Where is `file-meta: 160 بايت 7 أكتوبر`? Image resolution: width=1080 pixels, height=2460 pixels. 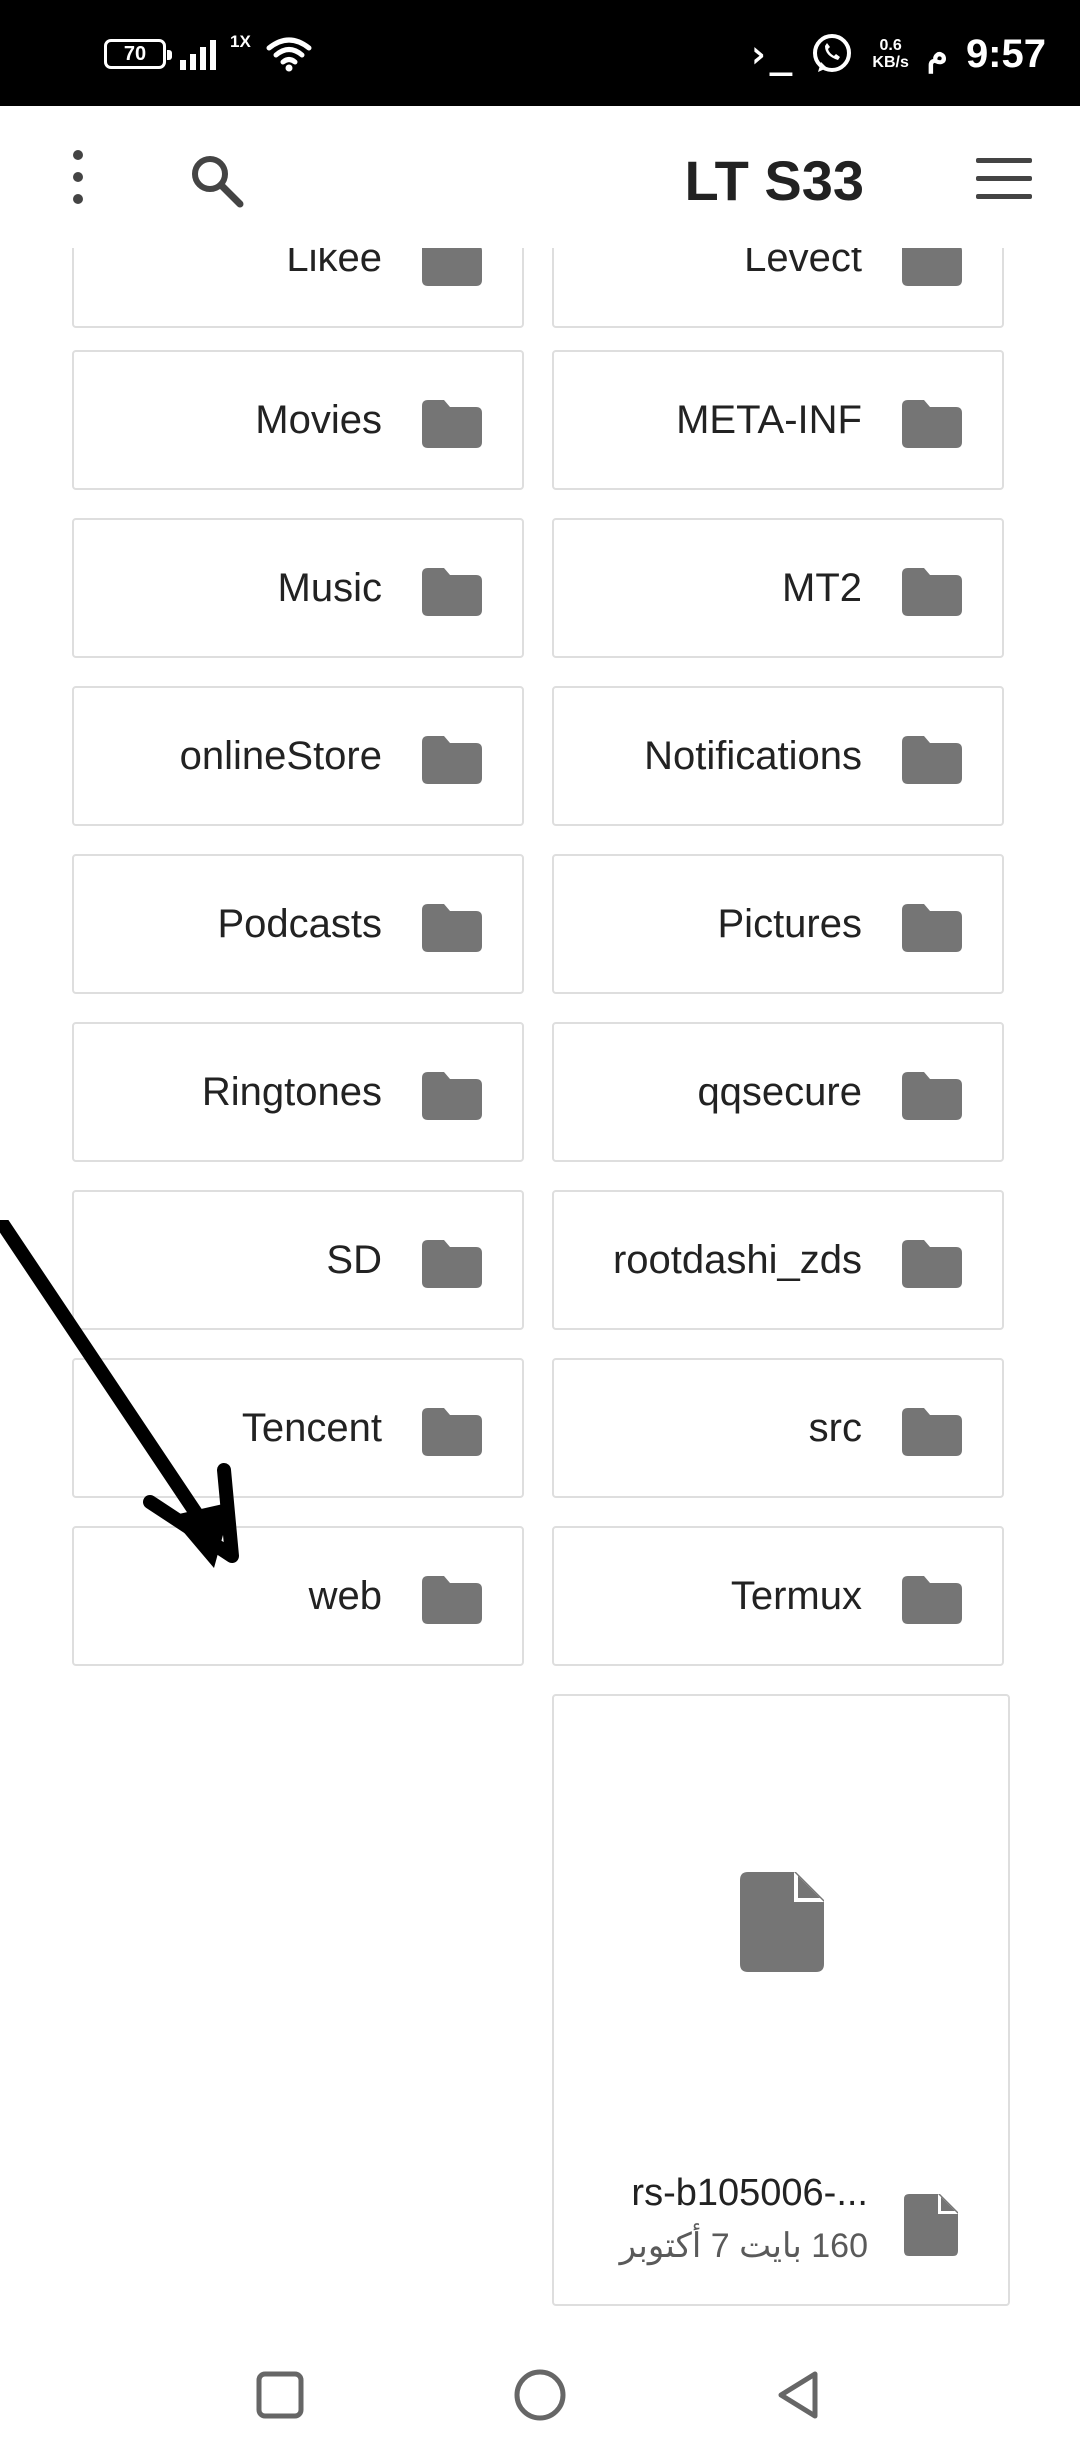
file-meta: 160 بايت 7 أكتوبر is located at coordinates (743, 2246).